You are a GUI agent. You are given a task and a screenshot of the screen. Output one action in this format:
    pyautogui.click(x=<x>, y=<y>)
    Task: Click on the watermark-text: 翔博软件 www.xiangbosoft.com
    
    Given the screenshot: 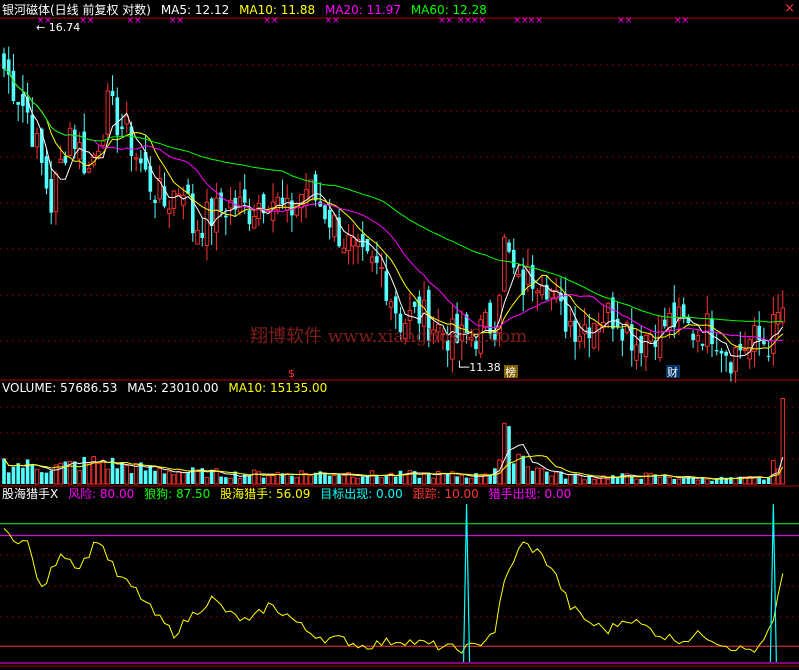 What is the action you would take?
    pyautogui.click(x=388, y=336)
    